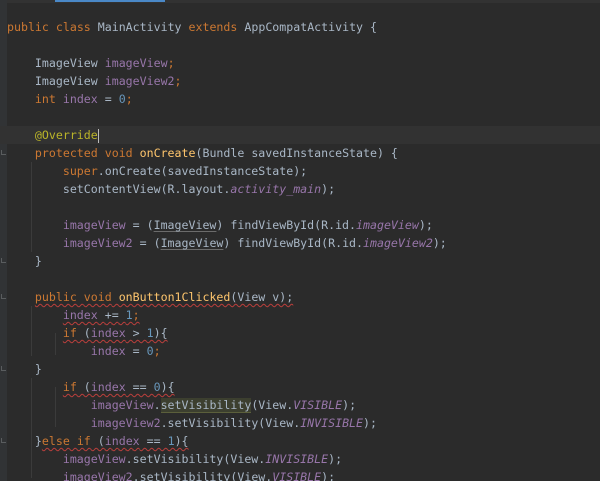  I want to click on keyword: super, so click(80, 171).